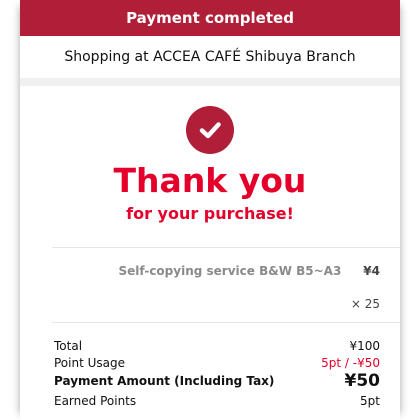  I want to click on section-gap, so click(210, 82).